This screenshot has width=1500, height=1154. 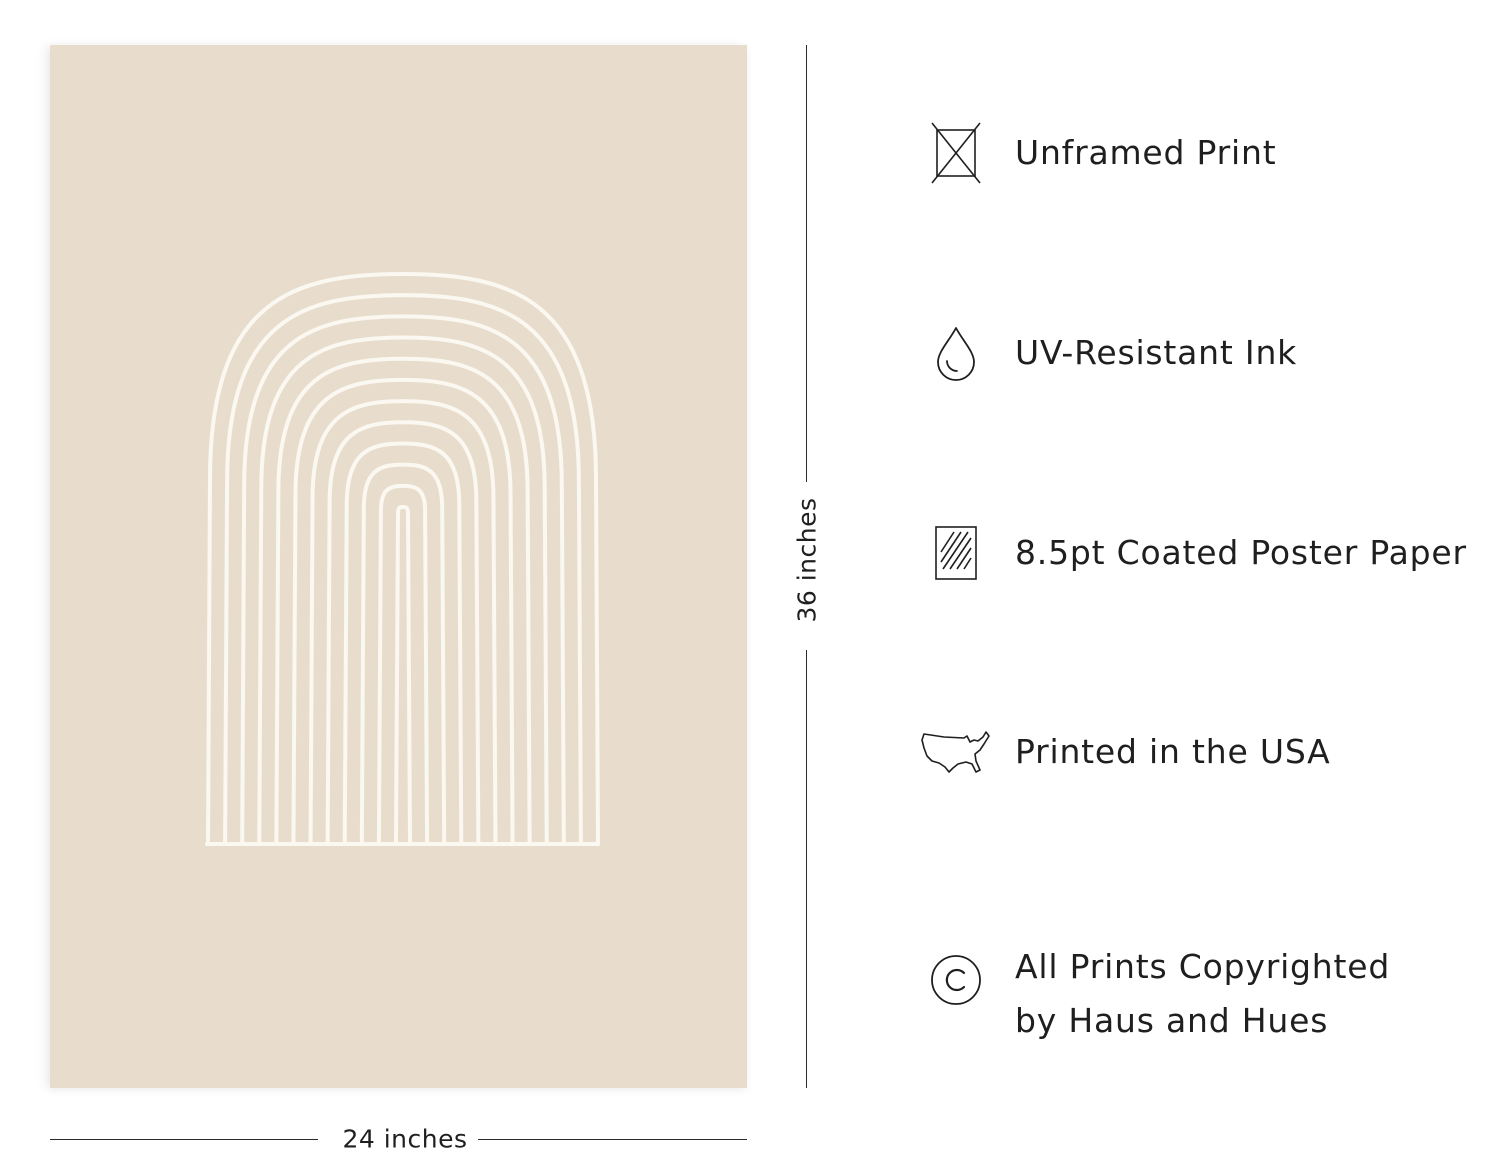 I want to click on feature-copyright: All Prints Copyrighted by Haus and Hues, so click(x=1208, y=994).